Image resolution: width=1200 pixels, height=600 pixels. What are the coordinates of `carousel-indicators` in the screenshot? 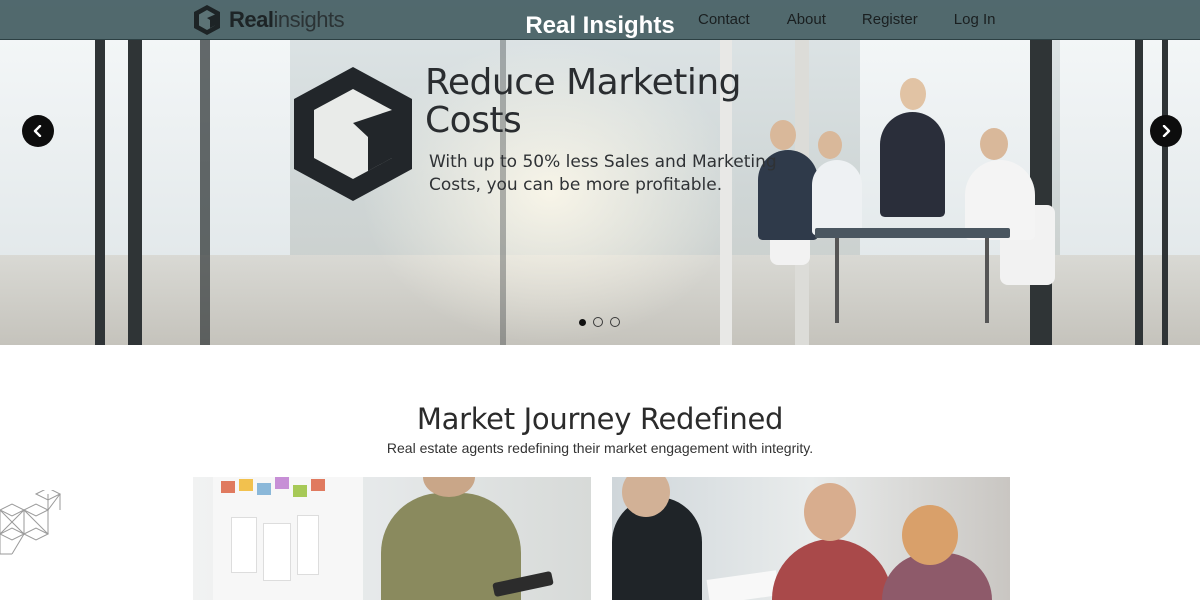 It's located at (599, 322).